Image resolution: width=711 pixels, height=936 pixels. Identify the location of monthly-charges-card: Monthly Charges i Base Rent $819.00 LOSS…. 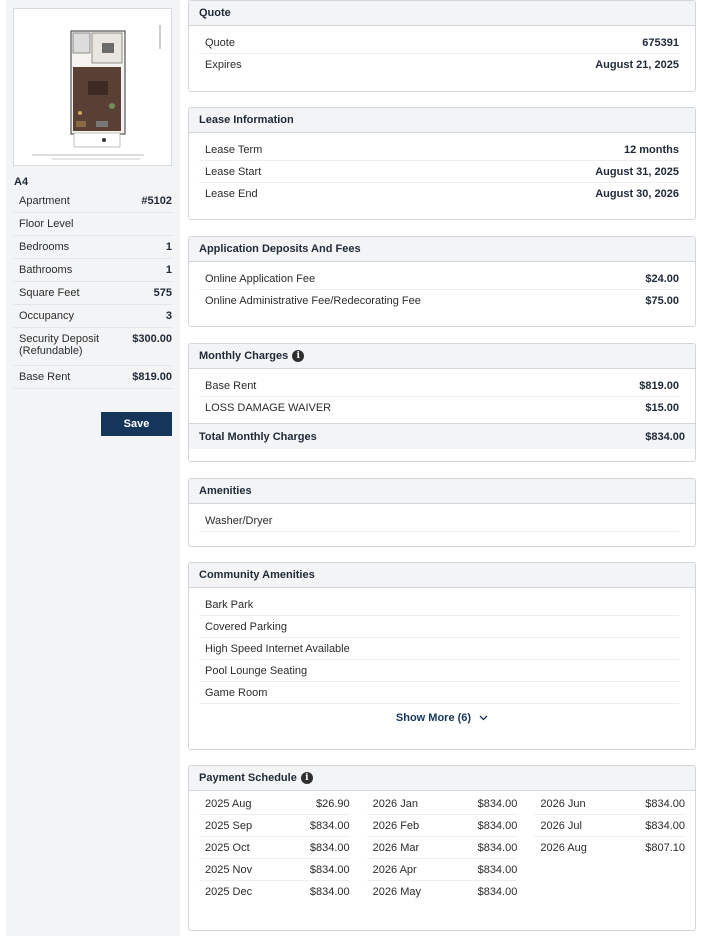
(442, 402).